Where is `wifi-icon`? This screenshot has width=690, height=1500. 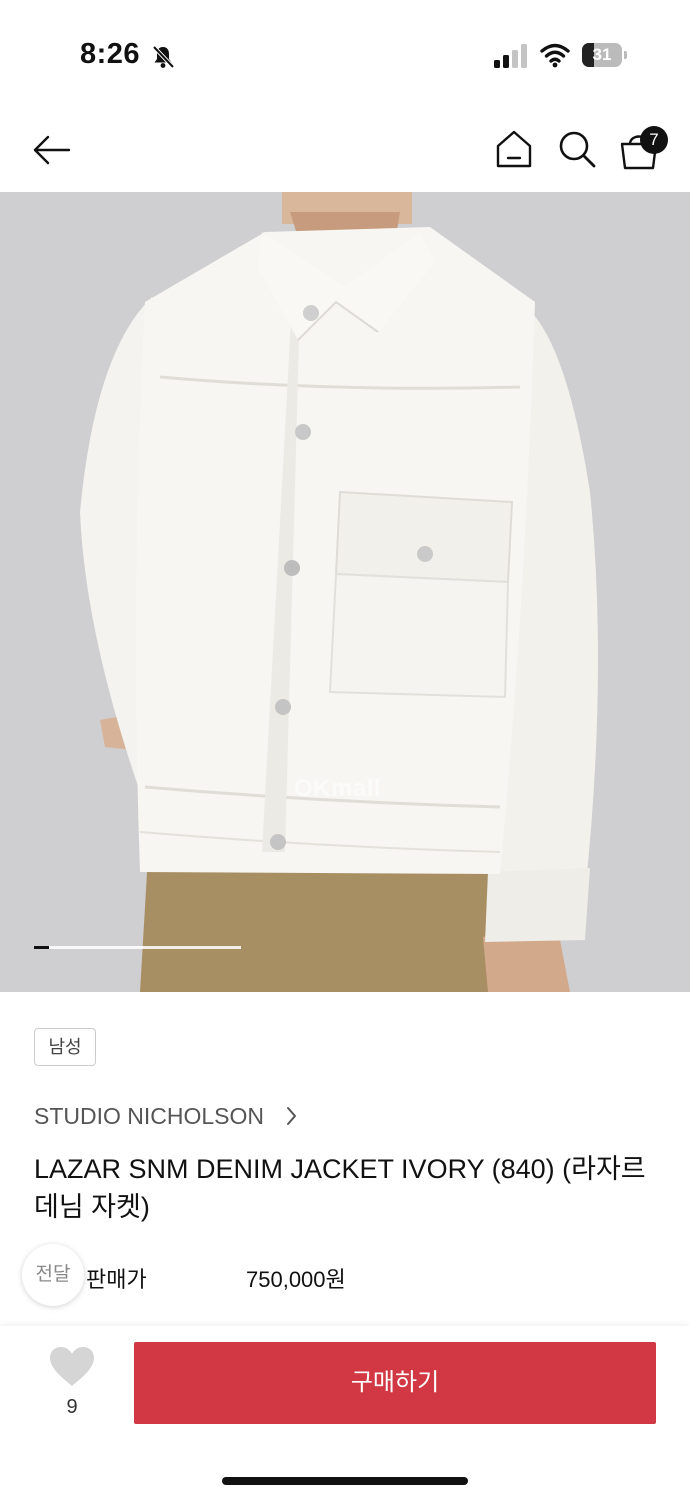 wifi-icon is located at coordinates (555, 55).